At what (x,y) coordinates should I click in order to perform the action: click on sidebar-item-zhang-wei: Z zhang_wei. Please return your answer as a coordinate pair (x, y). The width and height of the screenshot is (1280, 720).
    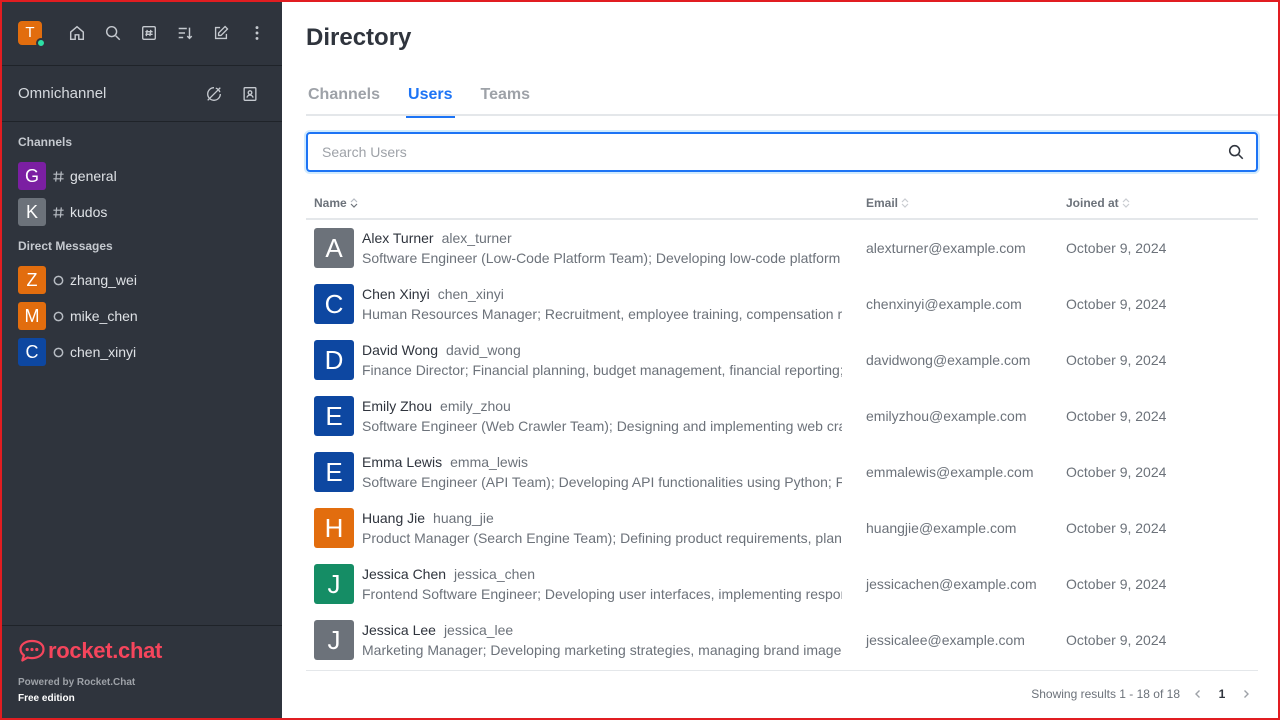
    Looking at the image, I should click on (141, 280).